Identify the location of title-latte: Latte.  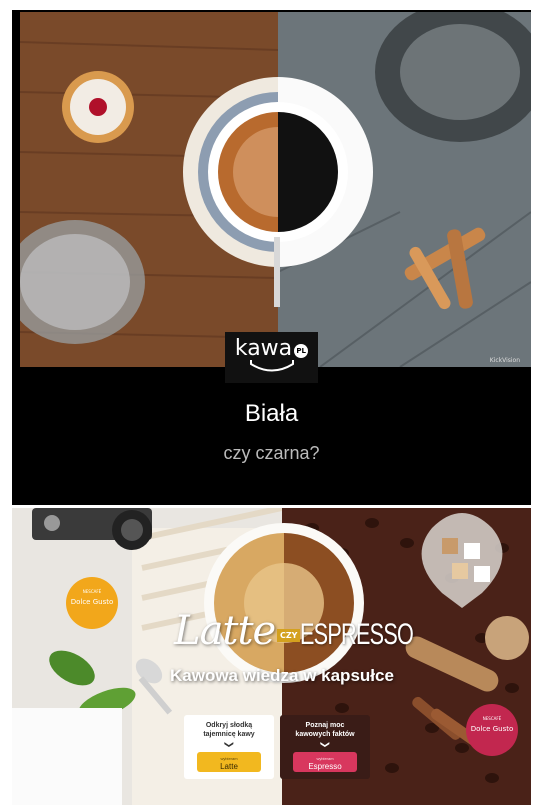
(225, 631).